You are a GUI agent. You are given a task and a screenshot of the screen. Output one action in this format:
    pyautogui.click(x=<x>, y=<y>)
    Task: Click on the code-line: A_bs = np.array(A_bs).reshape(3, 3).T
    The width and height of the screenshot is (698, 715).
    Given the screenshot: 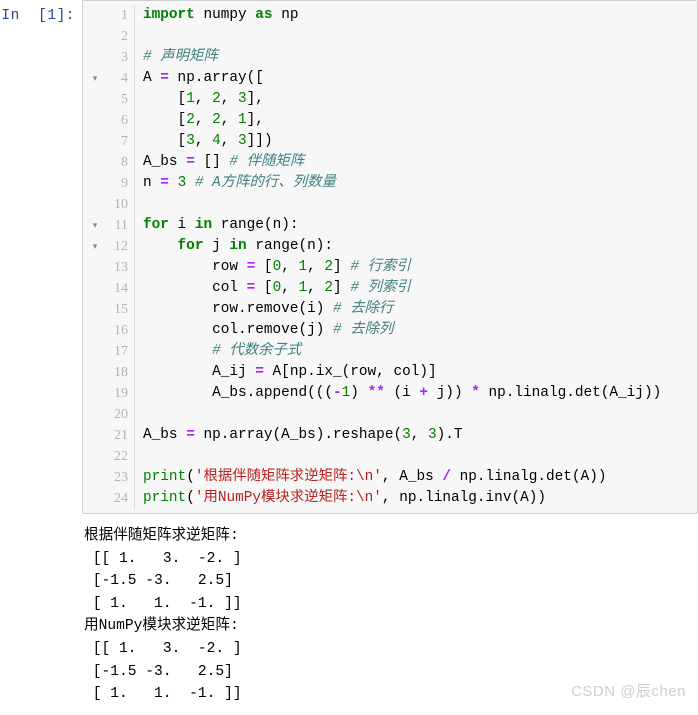 What is the action you would take?
    pyautogui.click(x=420, y=435)
    